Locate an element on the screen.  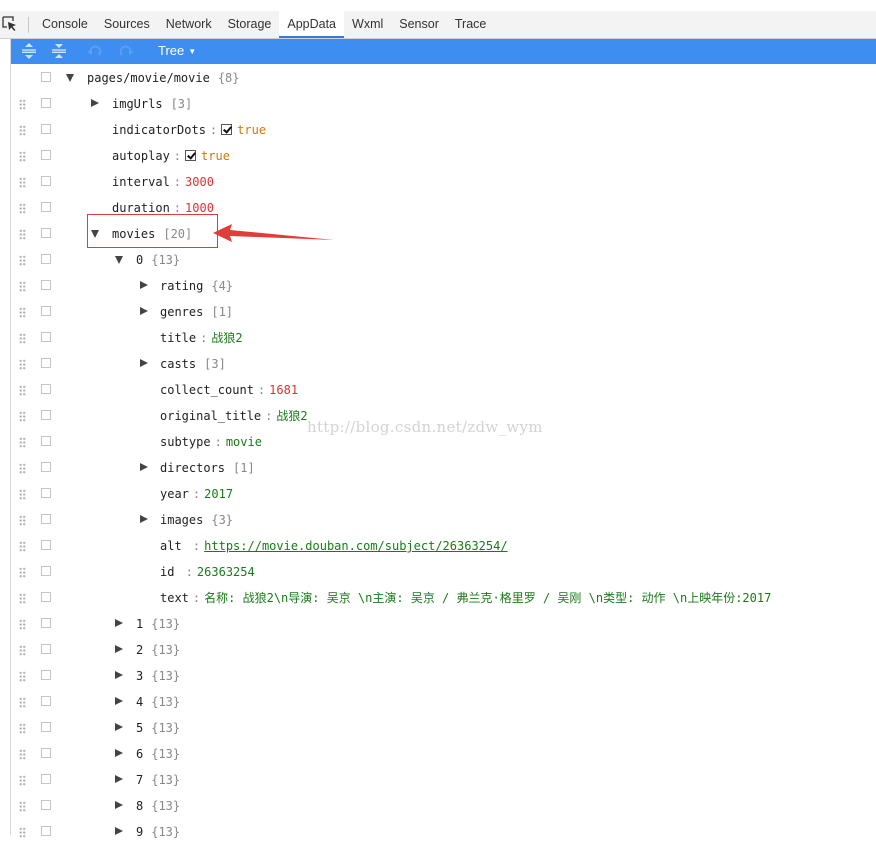
inspect-element-icon is located at coordinates (10, 24).